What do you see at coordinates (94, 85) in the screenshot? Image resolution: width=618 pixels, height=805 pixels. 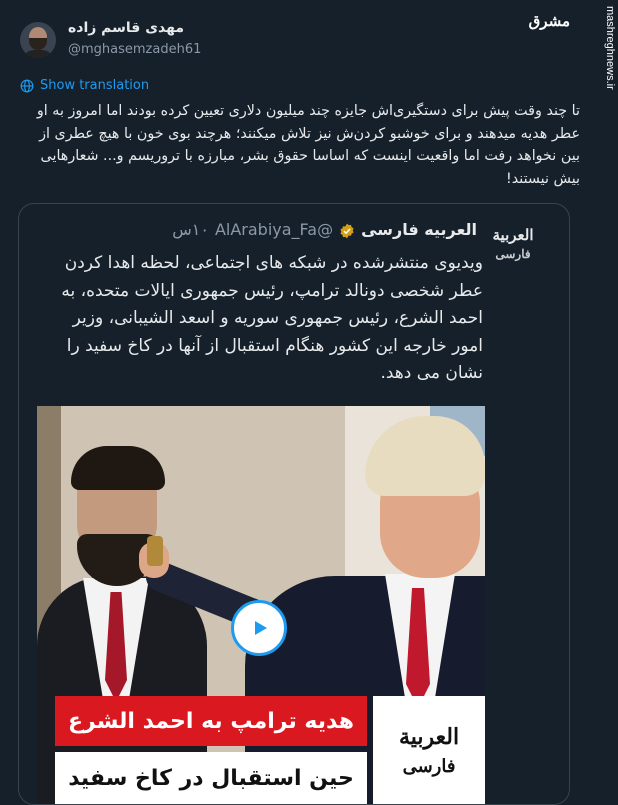 I see `show-translation-label: Show translation` at bounding box center [94, 85].